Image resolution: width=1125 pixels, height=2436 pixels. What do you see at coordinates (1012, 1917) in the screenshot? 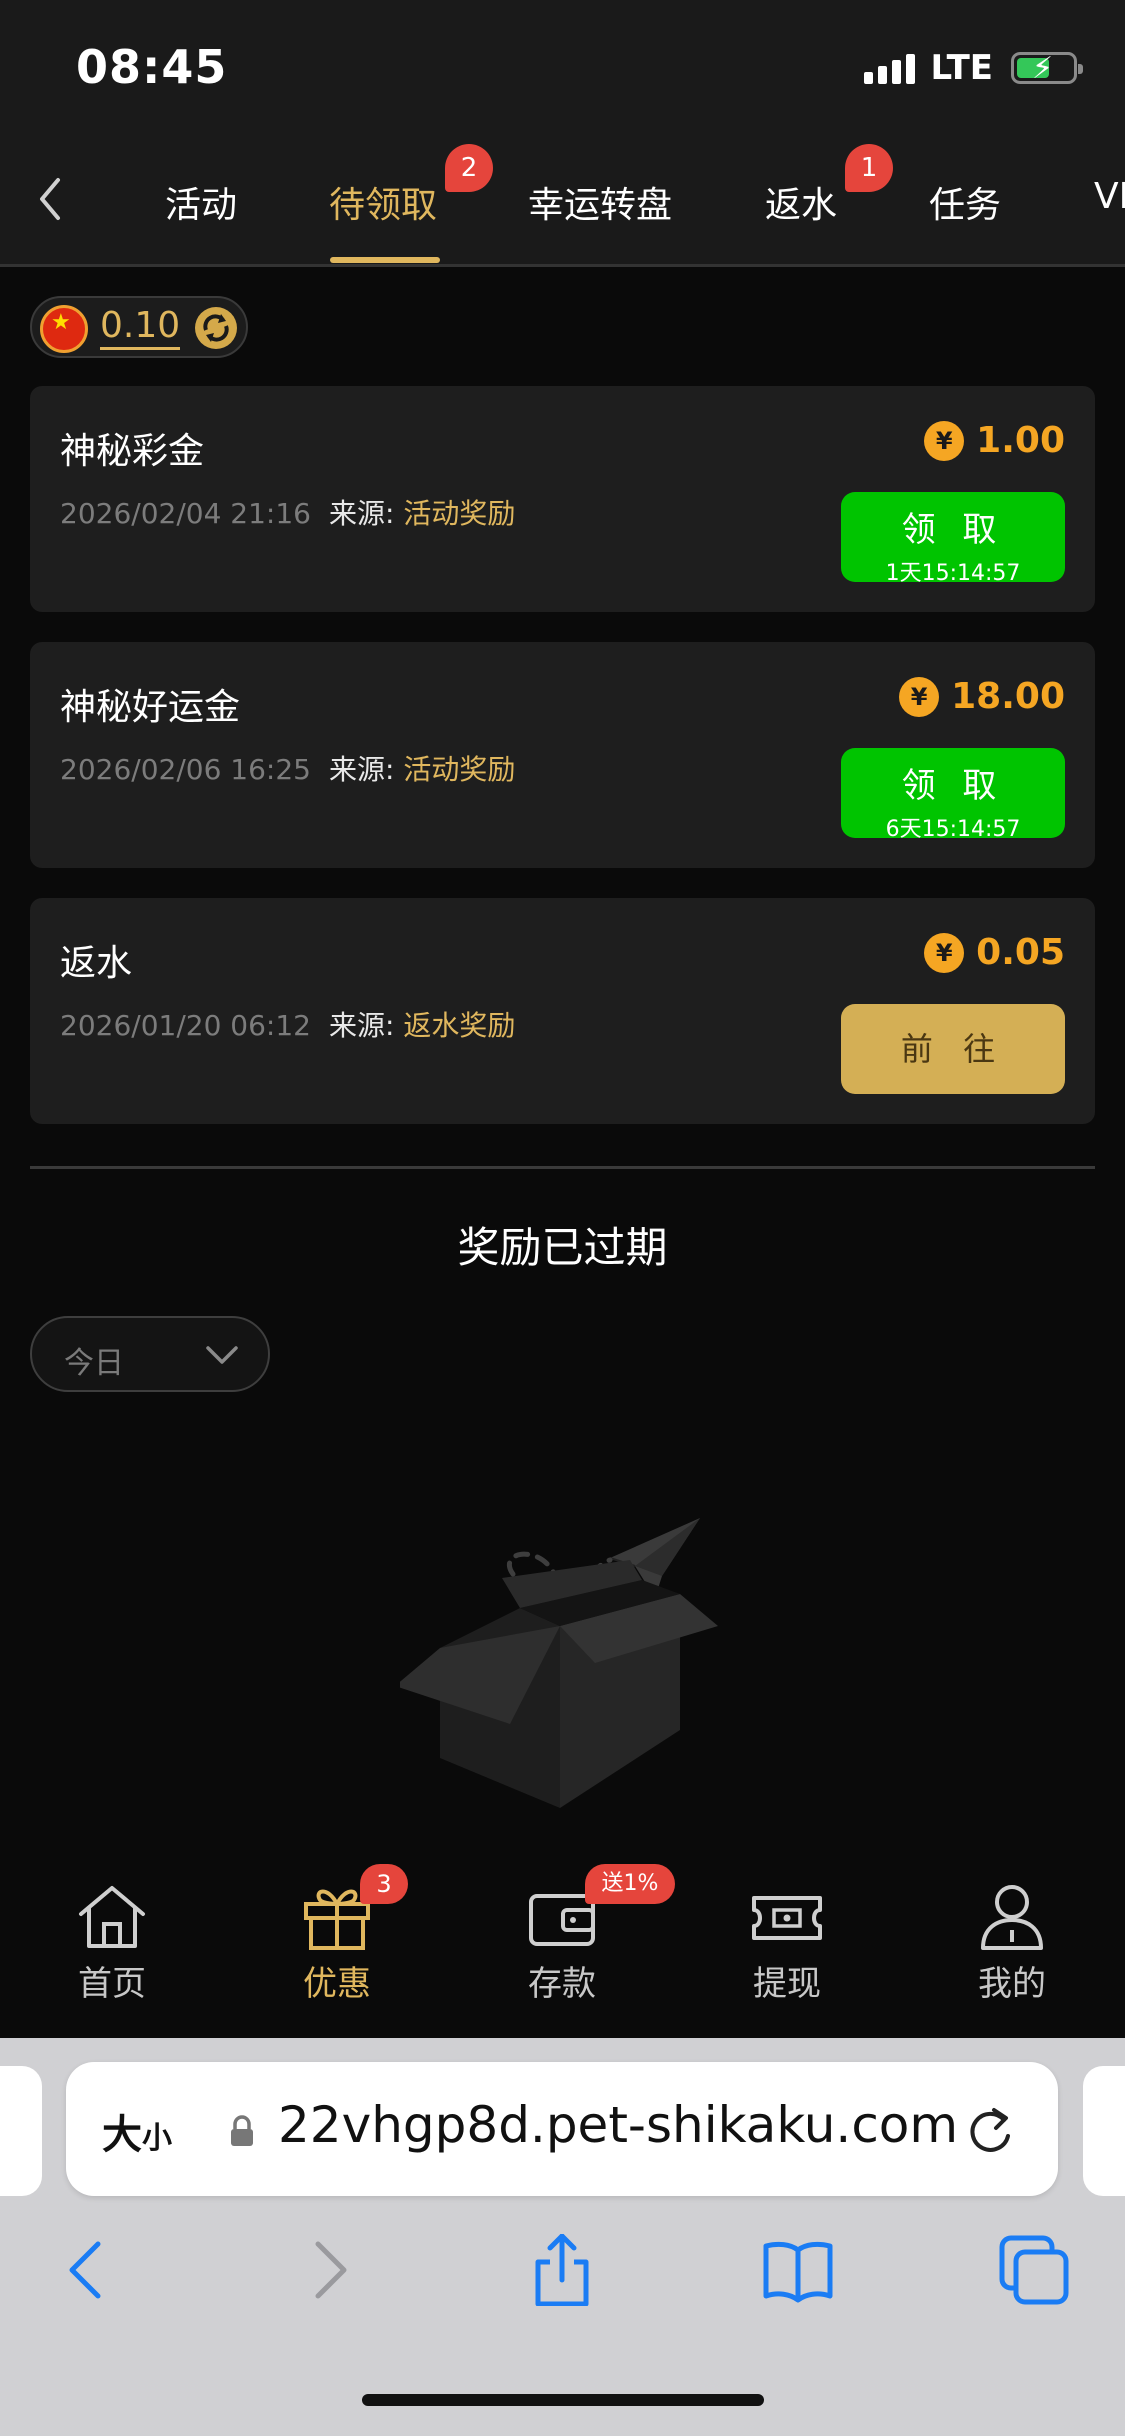
I see `profile-icon` at bounding box center [1012, 1917].